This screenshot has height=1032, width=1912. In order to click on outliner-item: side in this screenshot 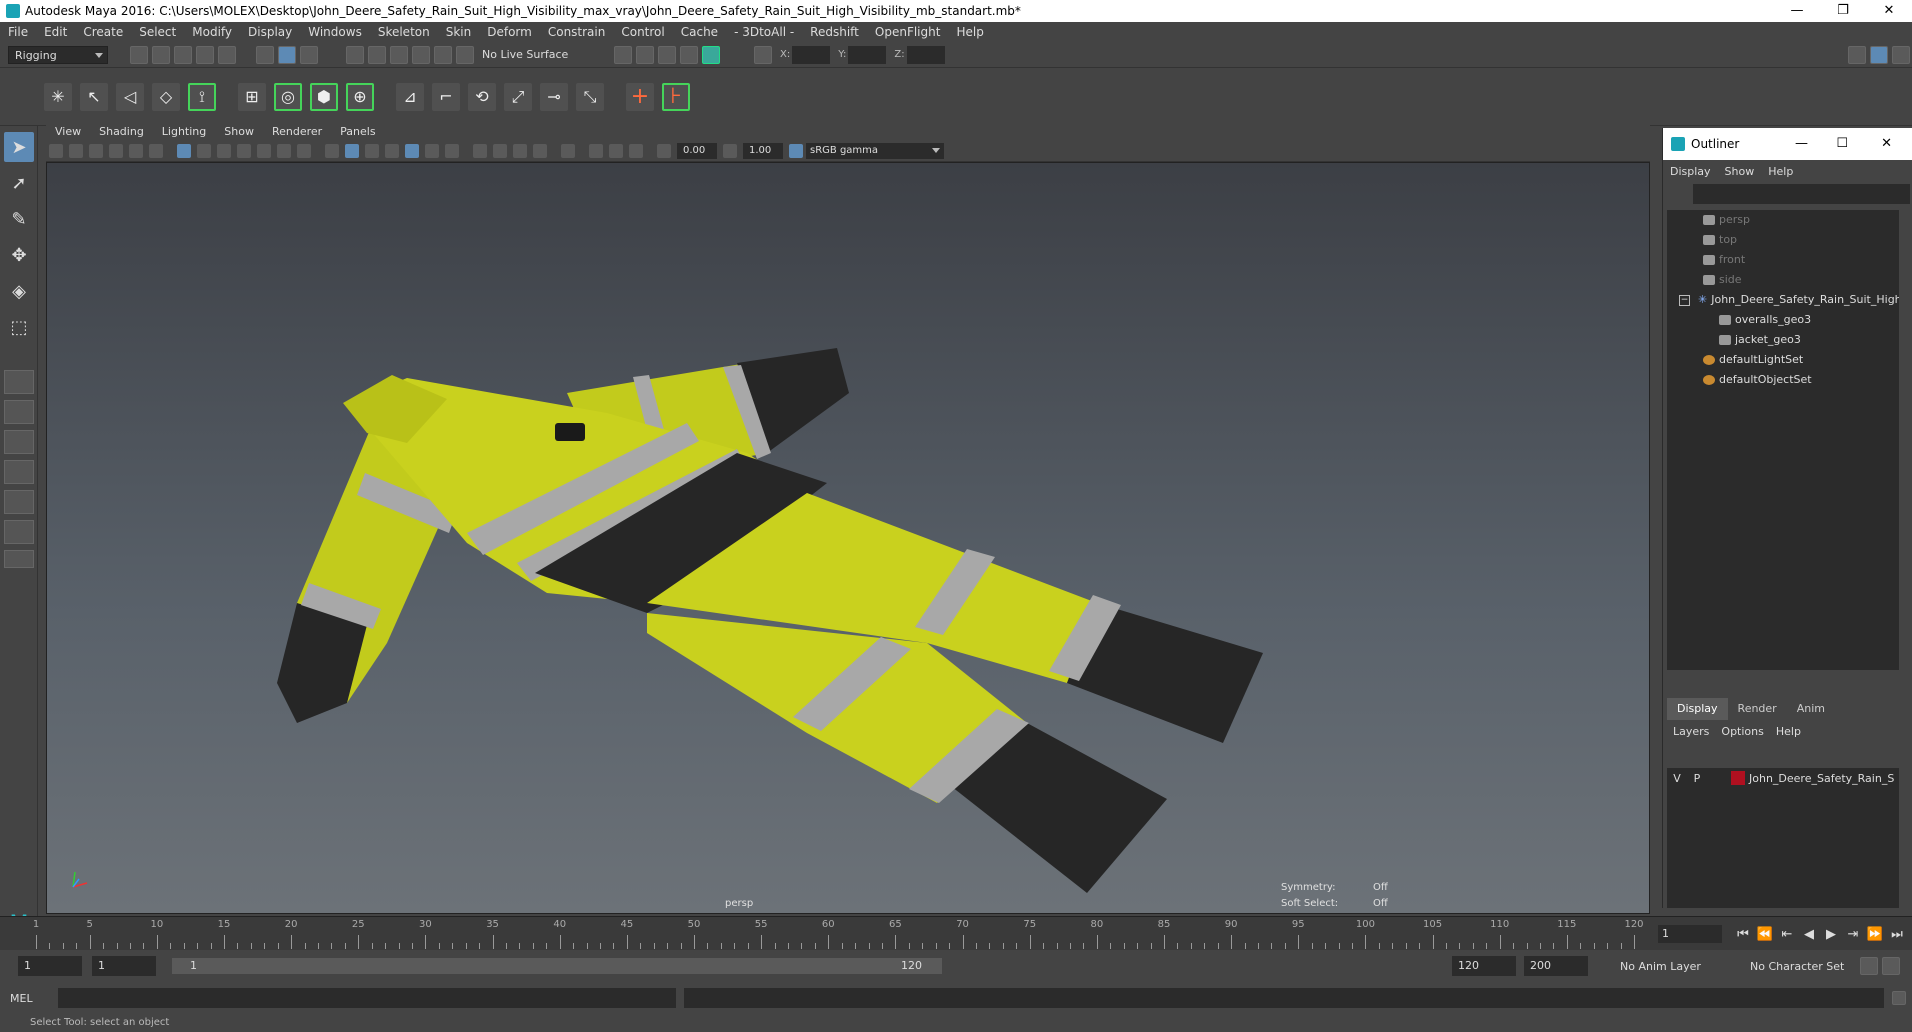, I will do `click(1783, 280)`.